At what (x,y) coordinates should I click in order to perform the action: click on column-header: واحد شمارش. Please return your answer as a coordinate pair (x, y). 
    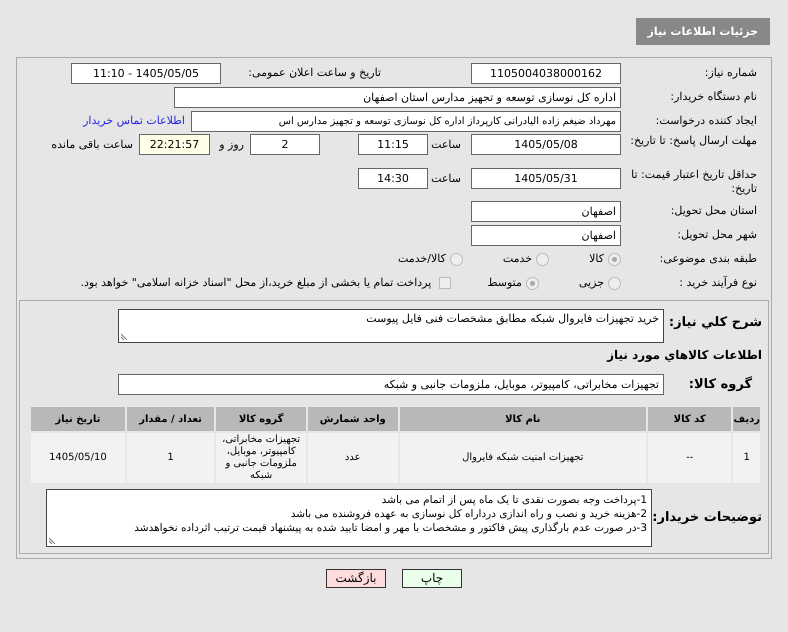
    Looking at the image, I should click on (352, 419).